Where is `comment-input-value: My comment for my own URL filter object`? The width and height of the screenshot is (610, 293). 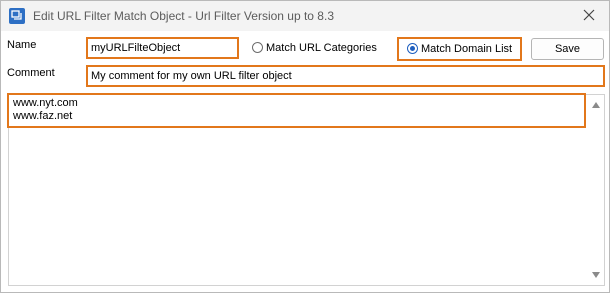 comment-input-value: My comment for my own URL filter object is located at coordinates (191, 76).